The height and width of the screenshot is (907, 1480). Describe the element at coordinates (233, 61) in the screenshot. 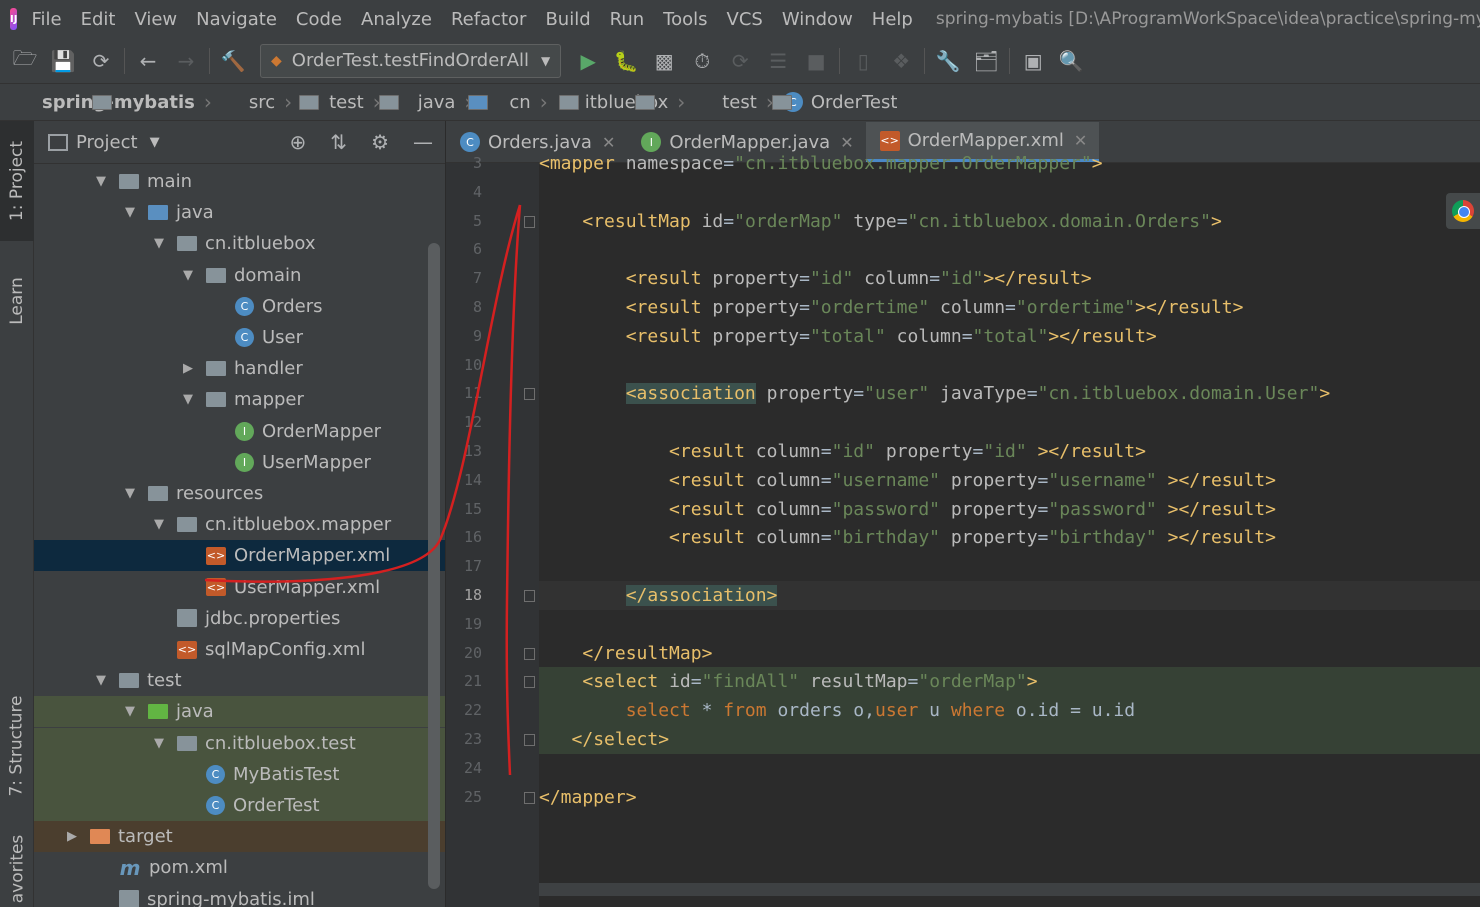

I see `build-hammer-icon: 🔨` at that location.